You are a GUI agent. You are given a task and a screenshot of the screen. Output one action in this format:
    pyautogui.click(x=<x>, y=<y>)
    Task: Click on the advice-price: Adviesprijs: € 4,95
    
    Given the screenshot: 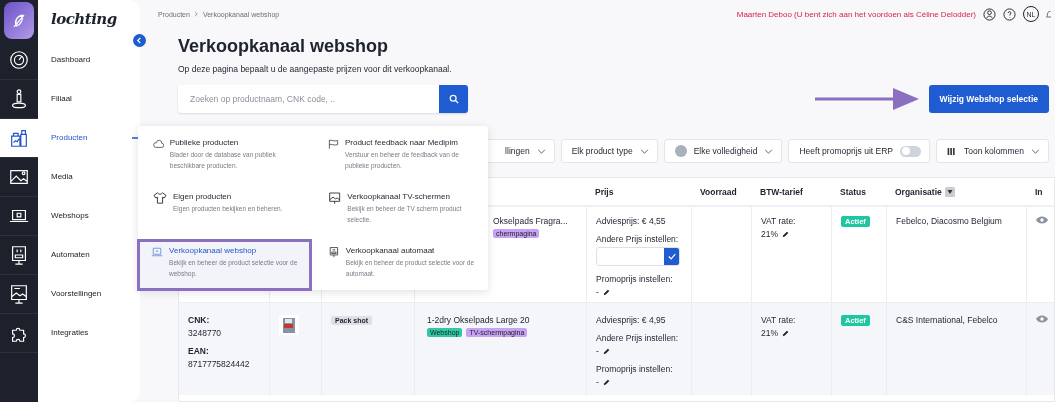 What is the action you would take?
    pyautogui.click(x=631, y=320)
    